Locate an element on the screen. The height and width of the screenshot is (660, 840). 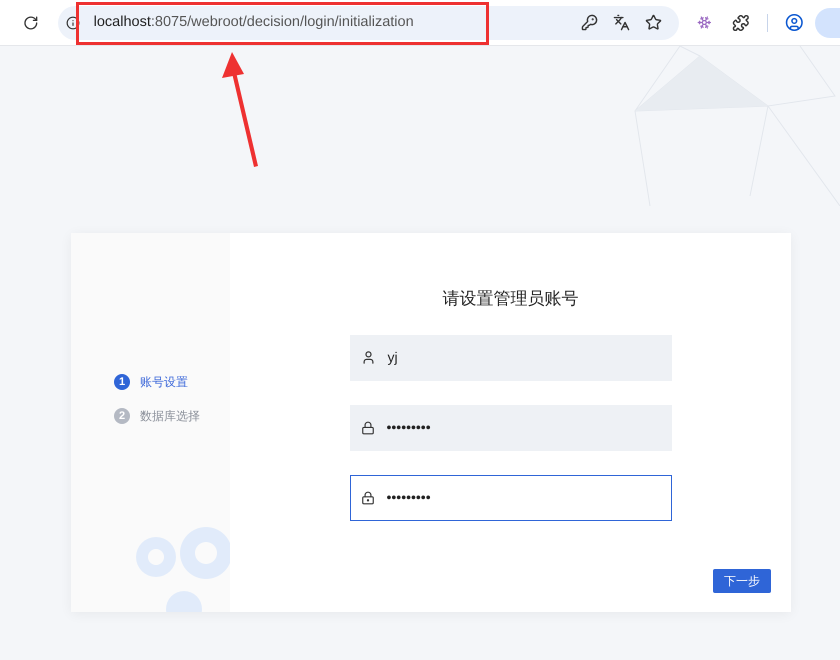
reload-icon is located at coordinates (31, 22).